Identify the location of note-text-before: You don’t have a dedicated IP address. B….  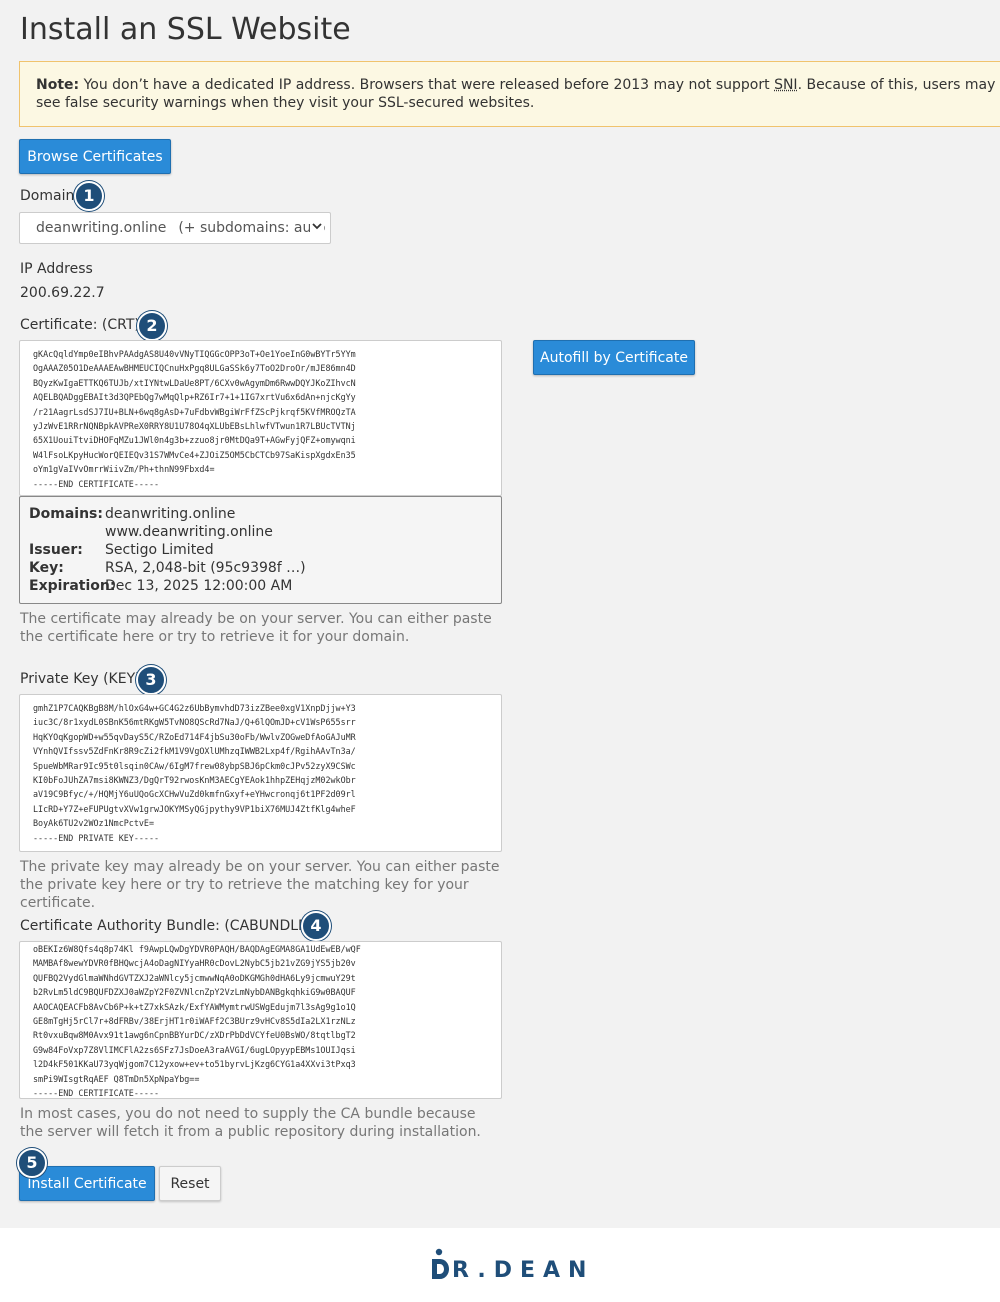
(427, 85).